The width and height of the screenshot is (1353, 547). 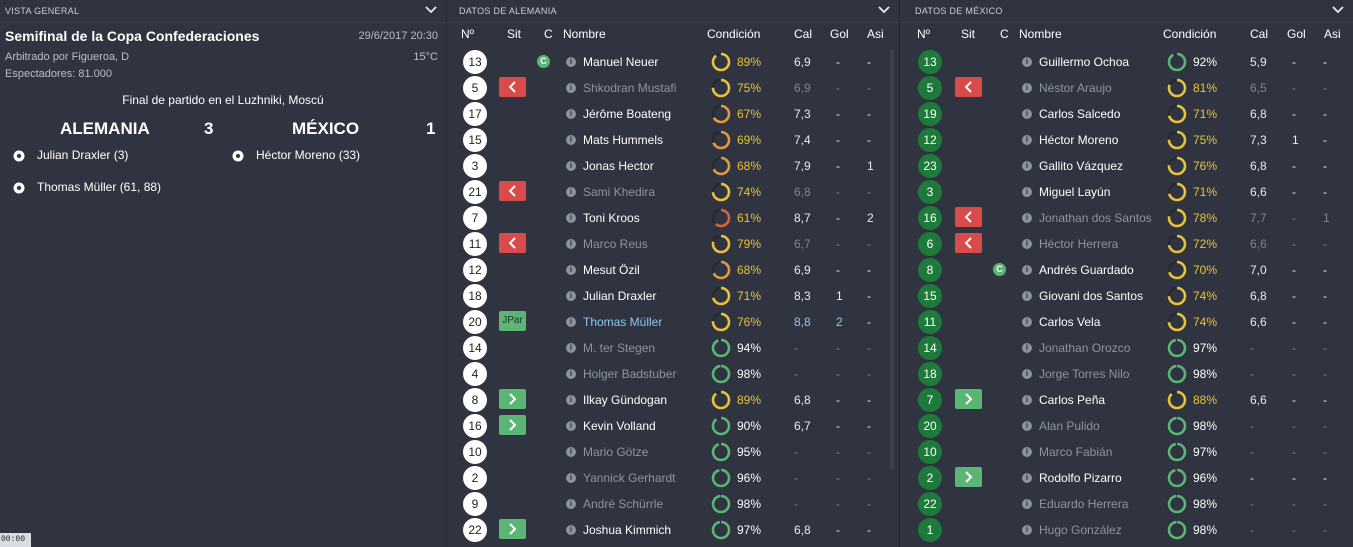 I want to click on table-row: 13 Ci Manuel Neuer 89% 6,9 - -, so click(x=673, y=62).